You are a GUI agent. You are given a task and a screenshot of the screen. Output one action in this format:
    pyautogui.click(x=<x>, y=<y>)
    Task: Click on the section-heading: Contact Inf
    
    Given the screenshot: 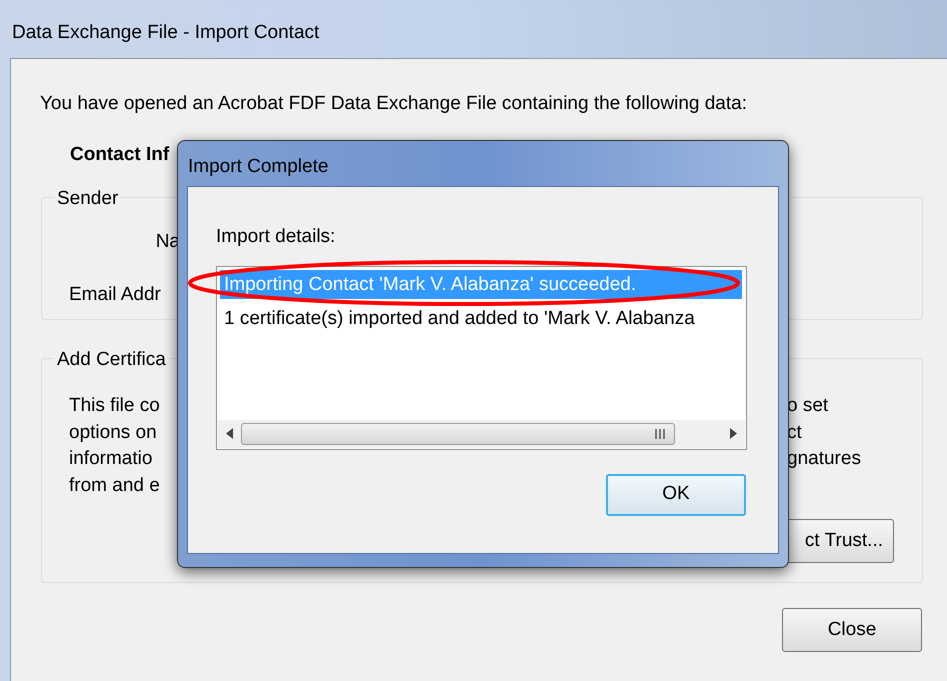 What is the action you would take?
    pyautogui.click(x=120, y=154)
    